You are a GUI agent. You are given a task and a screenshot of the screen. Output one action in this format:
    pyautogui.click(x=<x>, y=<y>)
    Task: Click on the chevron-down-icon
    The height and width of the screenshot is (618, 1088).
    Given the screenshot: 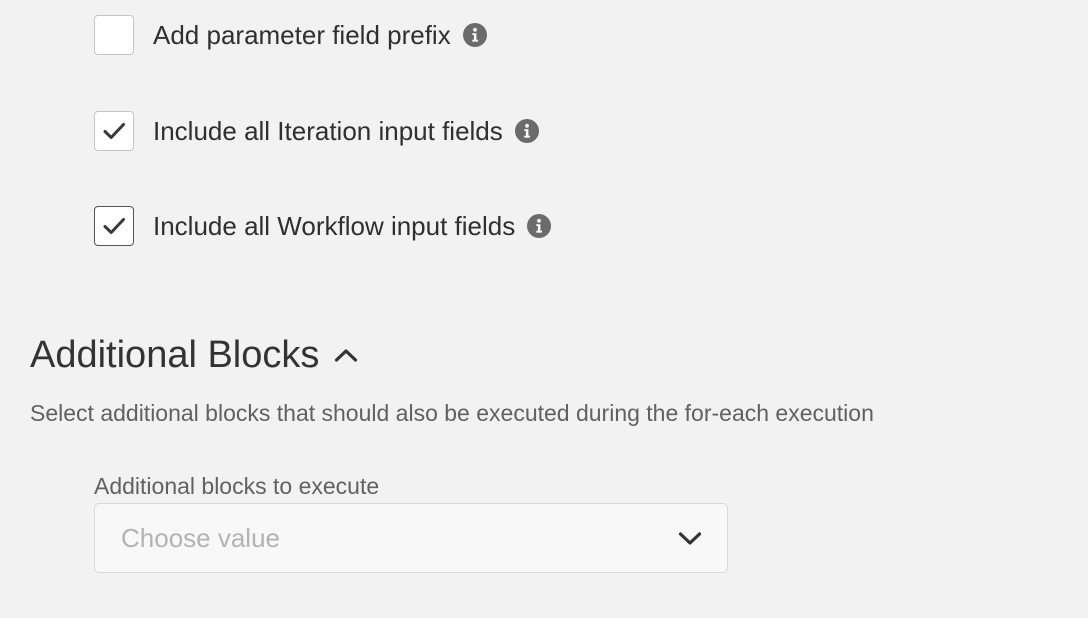 What is the action you would take?
    pyautogui.click(x=690, y=538)
    